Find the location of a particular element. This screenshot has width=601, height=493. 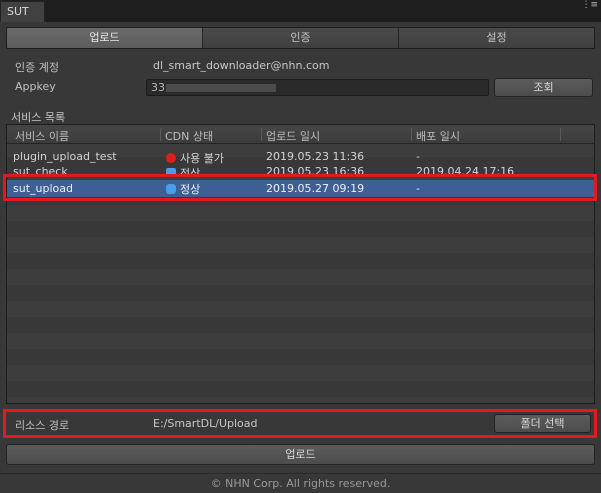

tab-auth: 인증 is located at coordinates (301, 38).